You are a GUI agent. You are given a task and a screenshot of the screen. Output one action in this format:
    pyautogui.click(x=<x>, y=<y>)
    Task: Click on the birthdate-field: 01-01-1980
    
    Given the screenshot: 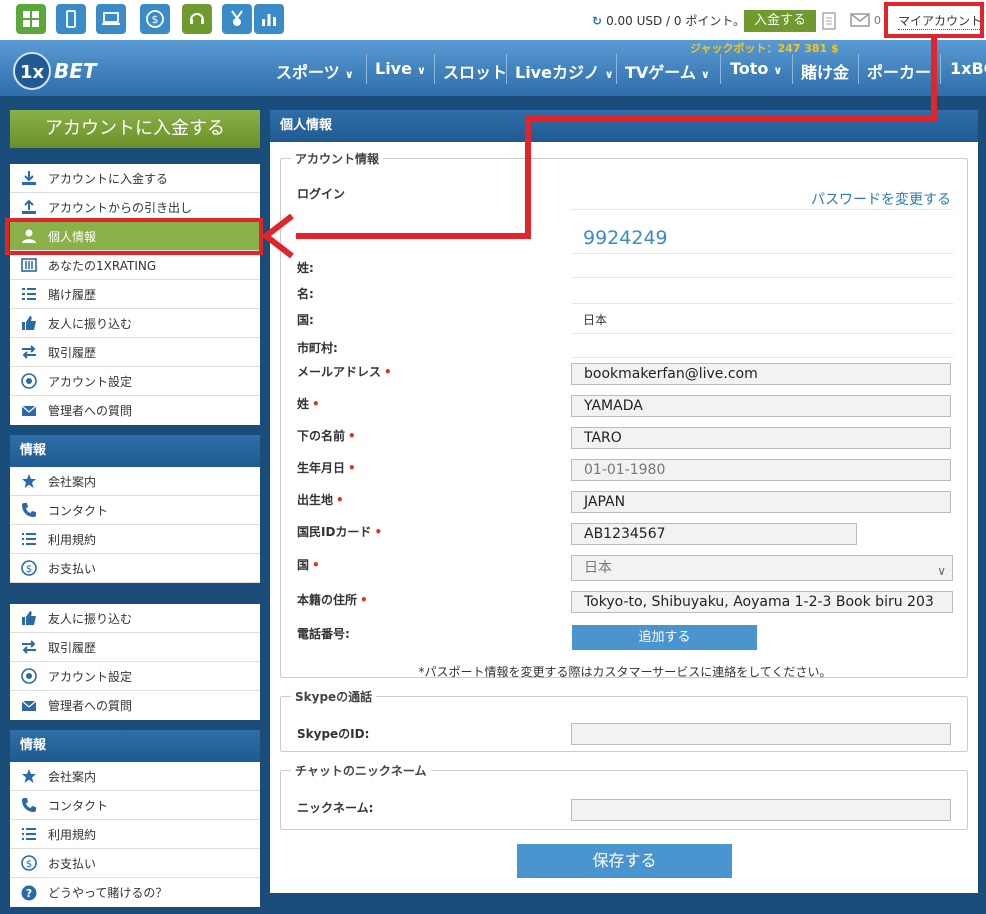 What is the action you would take?
    pyautogui.click(x=761, y=470)
    